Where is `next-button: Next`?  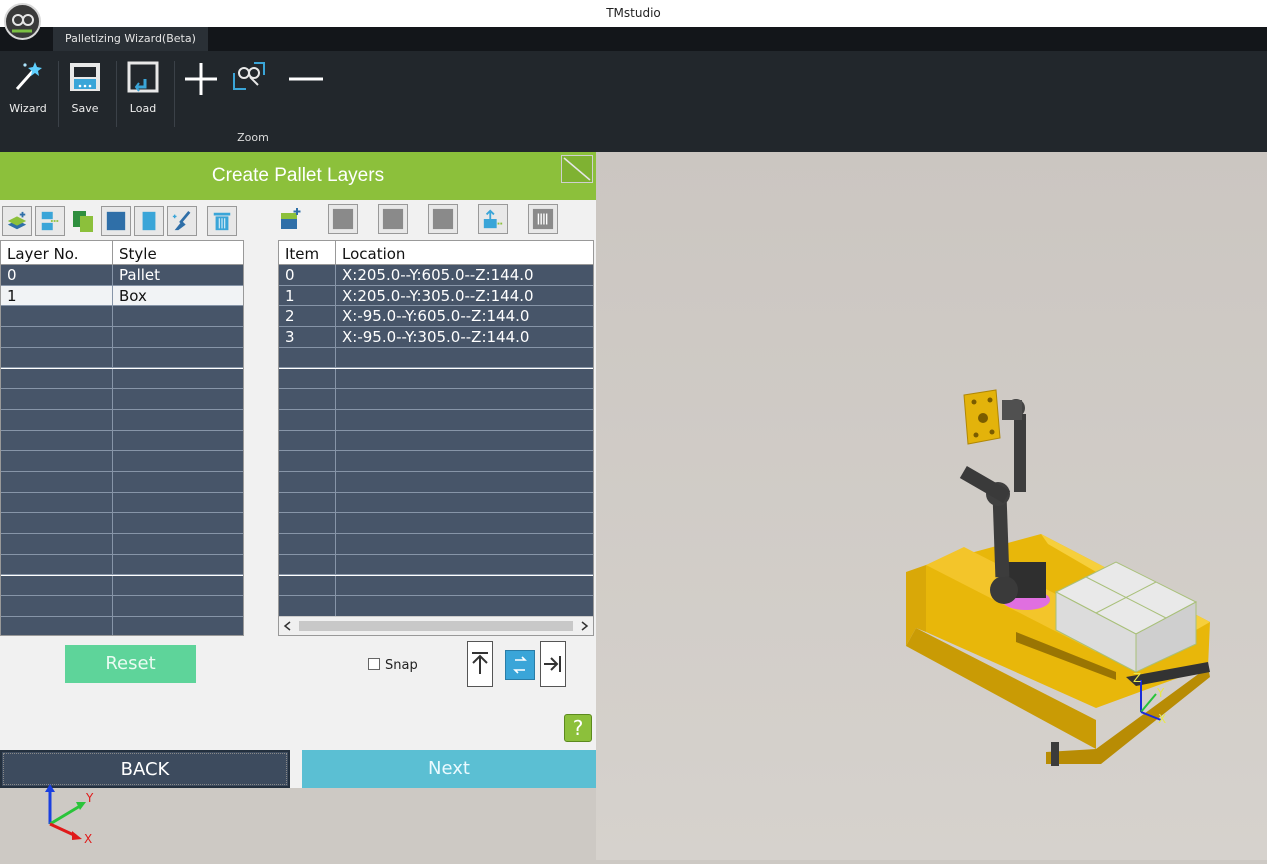 next-button: Next is located at coordinates (449, 769).